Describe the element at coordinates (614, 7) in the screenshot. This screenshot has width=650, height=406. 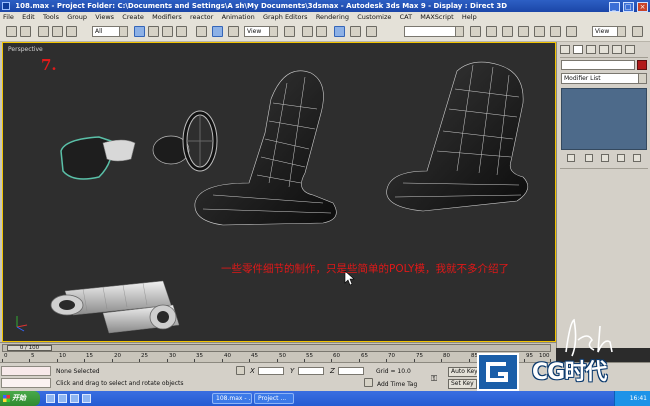
I see `minimize-button: _` at that location.